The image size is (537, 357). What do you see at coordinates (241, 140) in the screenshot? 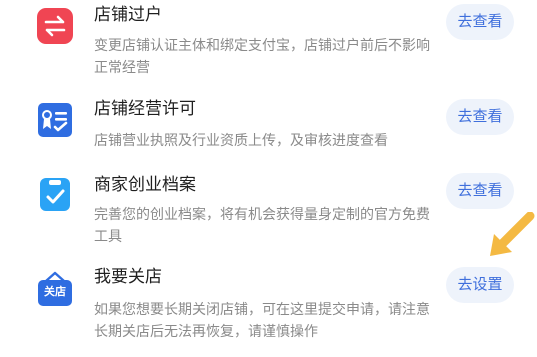
I see `item-description: 店铺营业执照及行业资质上传，及审核进度查看` at bounding box center [241, 140].